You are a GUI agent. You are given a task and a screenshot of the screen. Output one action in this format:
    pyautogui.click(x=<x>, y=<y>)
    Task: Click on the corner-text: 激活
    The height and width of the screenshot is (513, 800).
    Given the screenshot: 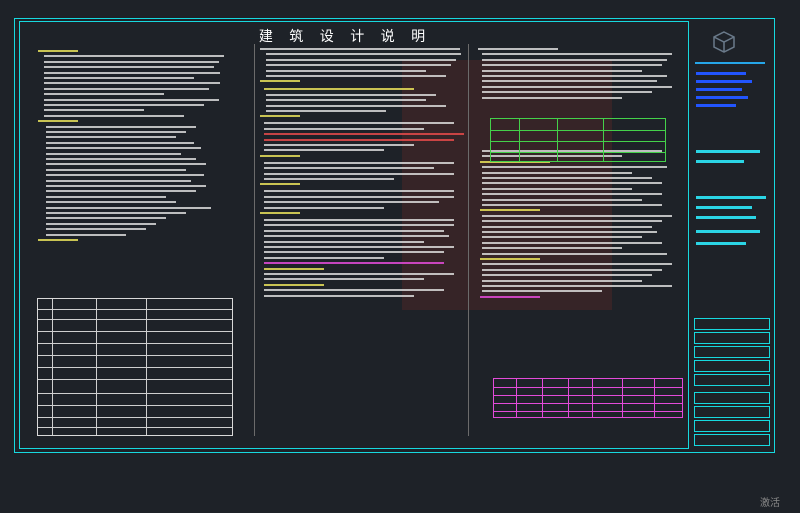 What is the action you would take?
    pyautogui.click(x=770, y=503)
    